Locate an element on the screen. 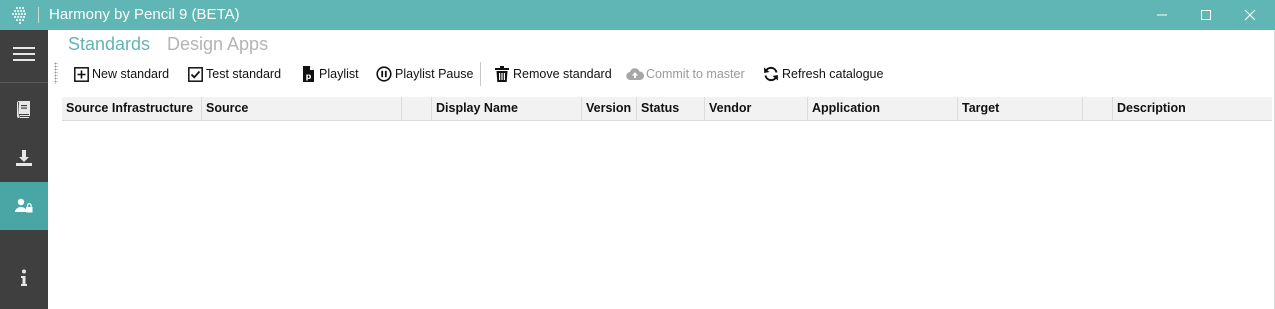 Image resolution: width=1275 pixels, height=309 pixels. playlist-label: Playlist is located at coordinates (339, 74).